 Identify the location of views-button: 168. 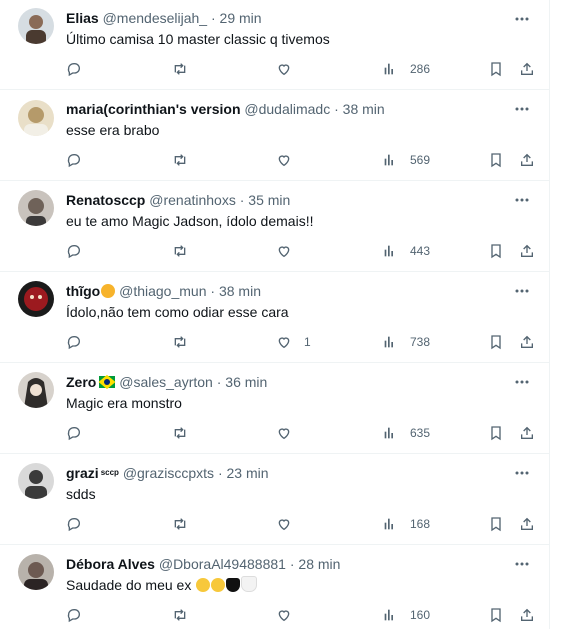
(406, 524).